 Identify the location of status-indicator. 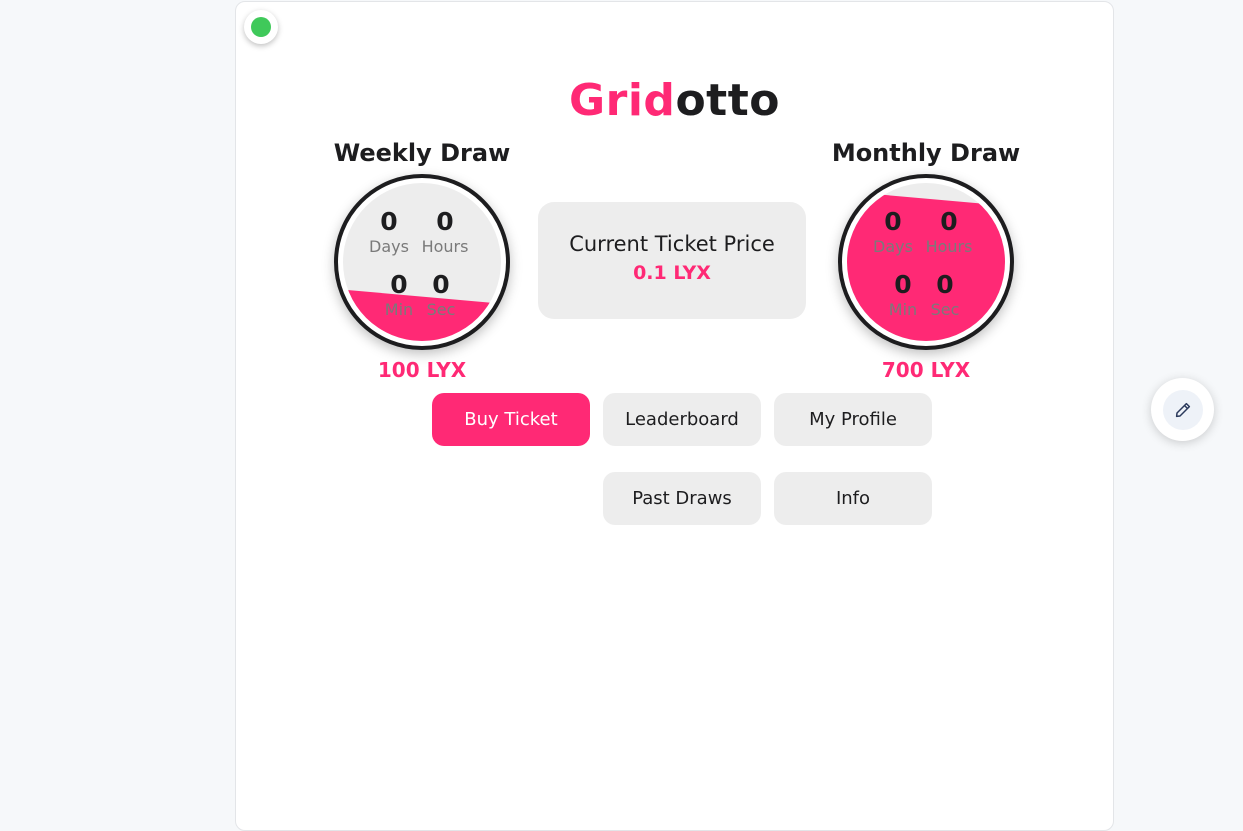
(261, 27).